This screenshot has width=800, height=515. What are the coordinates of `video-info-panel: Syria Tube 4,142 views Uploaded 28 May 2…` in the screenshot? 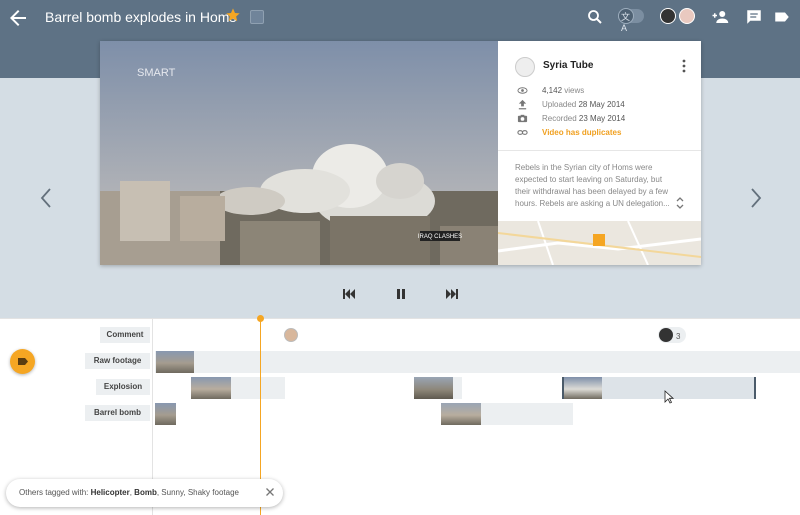 It's located at (599, 153).